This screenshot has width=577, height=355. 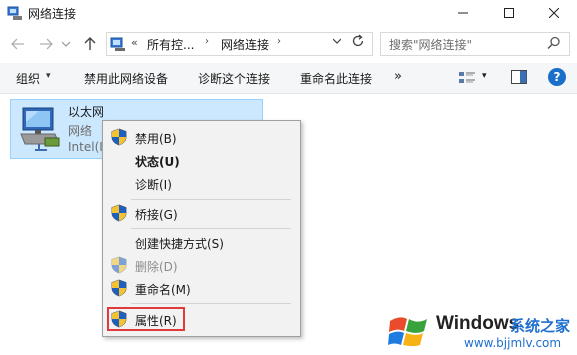 I want to click on close-icon, so click(x=554, y=13).